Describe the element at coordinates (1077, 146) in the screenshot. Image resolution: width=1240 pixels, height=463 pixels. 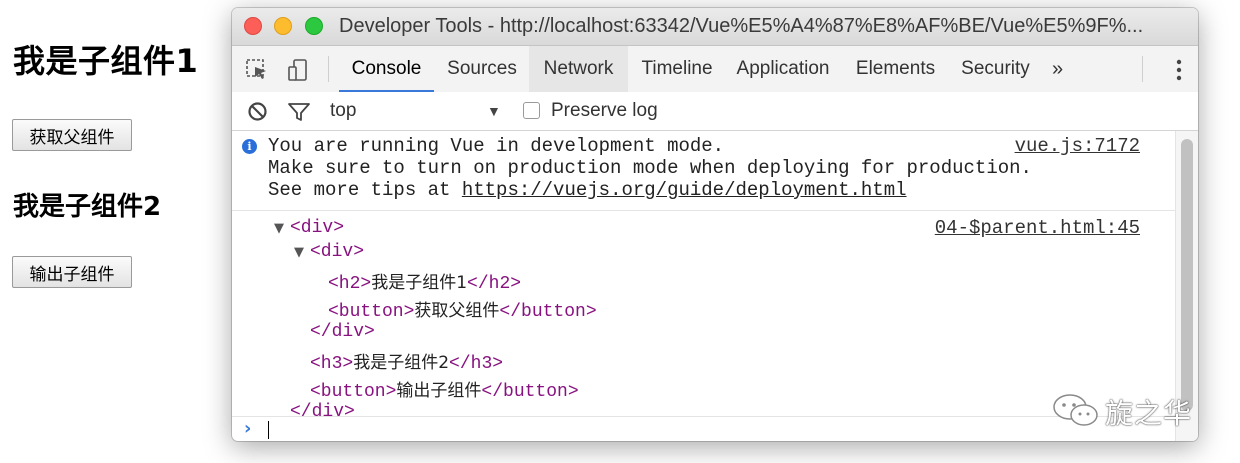
I see `source-link-vue: vue.js:7172` at that location.